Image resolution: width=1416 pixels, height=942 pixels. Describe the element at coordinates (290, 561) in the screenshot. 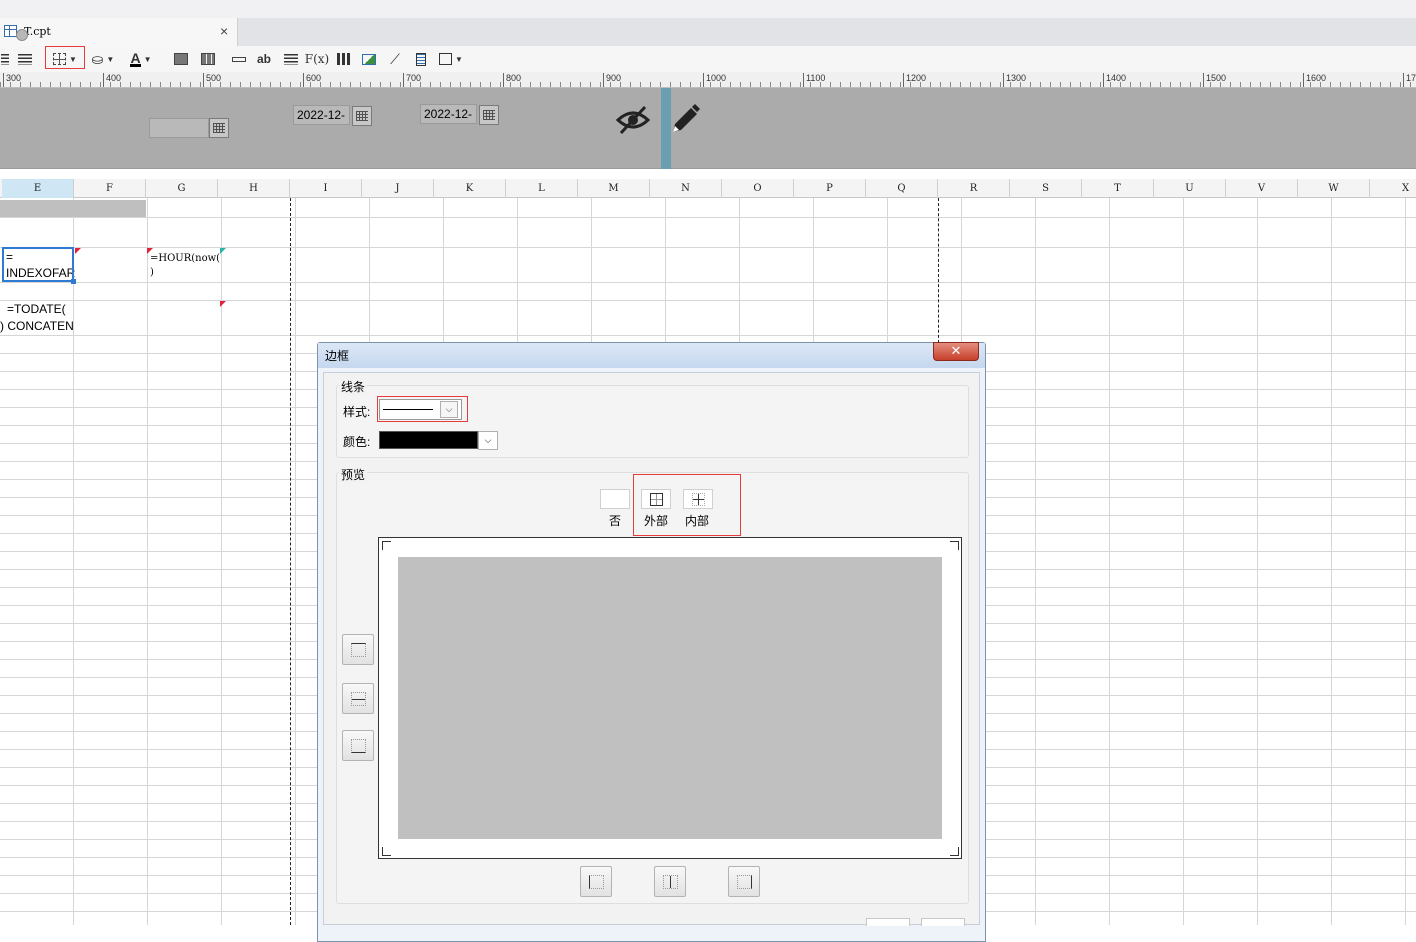

I see `page-break-line-left` at that location.